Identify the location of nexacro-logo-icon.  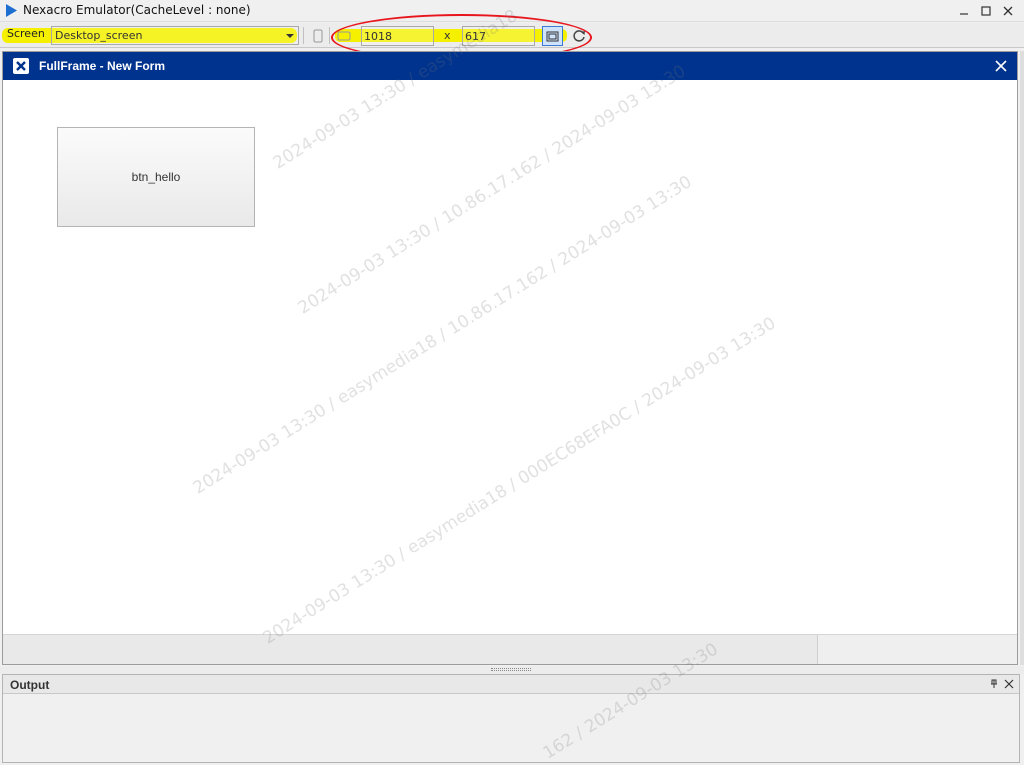
(21, 66).